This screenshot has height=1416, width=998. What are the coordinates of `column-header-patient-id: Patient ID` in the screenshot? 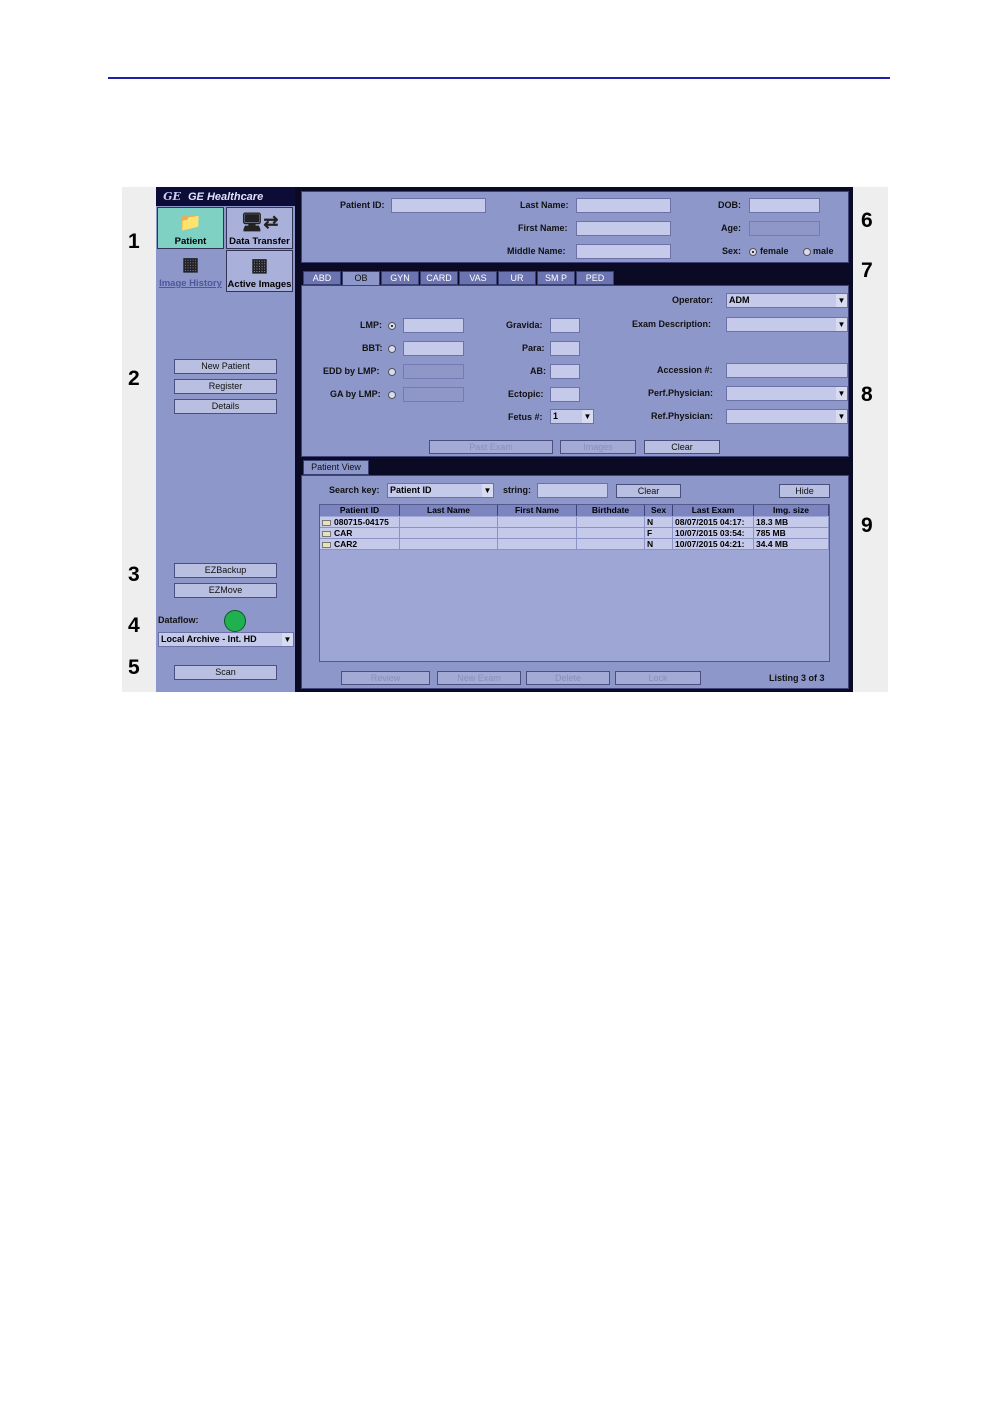 It's located at (360, 510).